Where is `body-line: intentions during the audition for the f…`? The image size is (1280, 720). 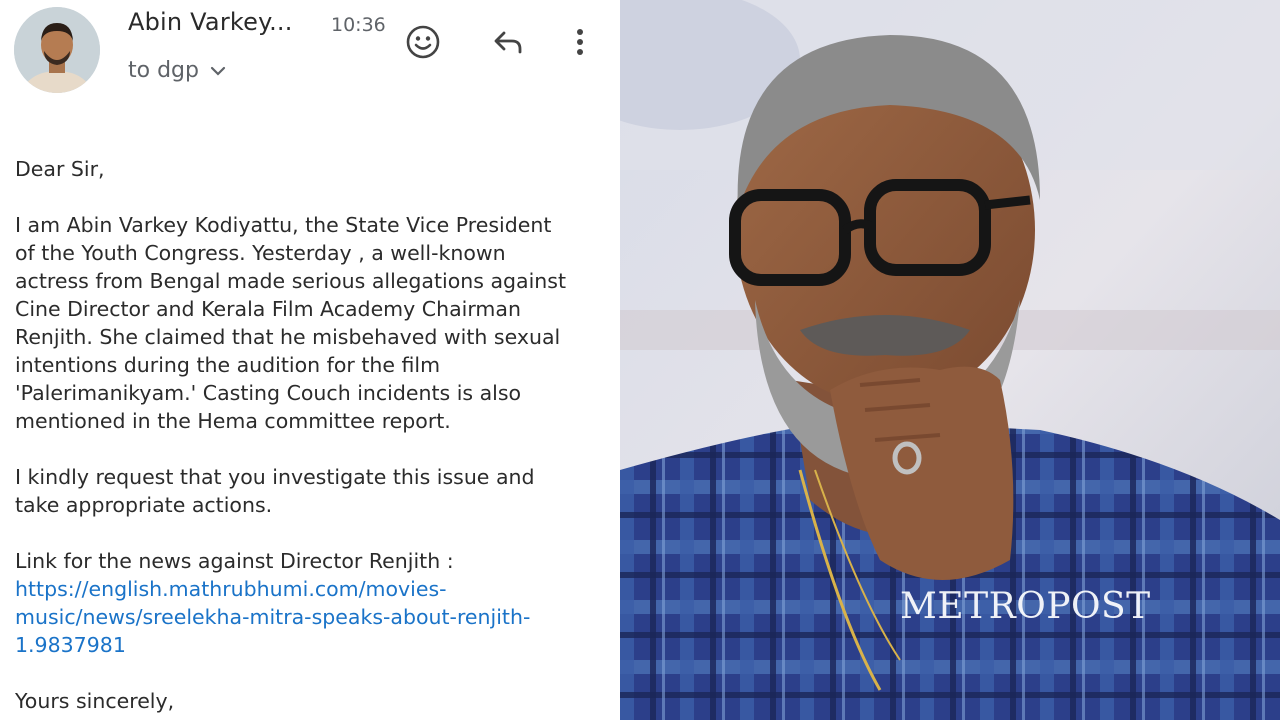
body-line: intentions during the audition for the f… is located at coordinates (228, 365).